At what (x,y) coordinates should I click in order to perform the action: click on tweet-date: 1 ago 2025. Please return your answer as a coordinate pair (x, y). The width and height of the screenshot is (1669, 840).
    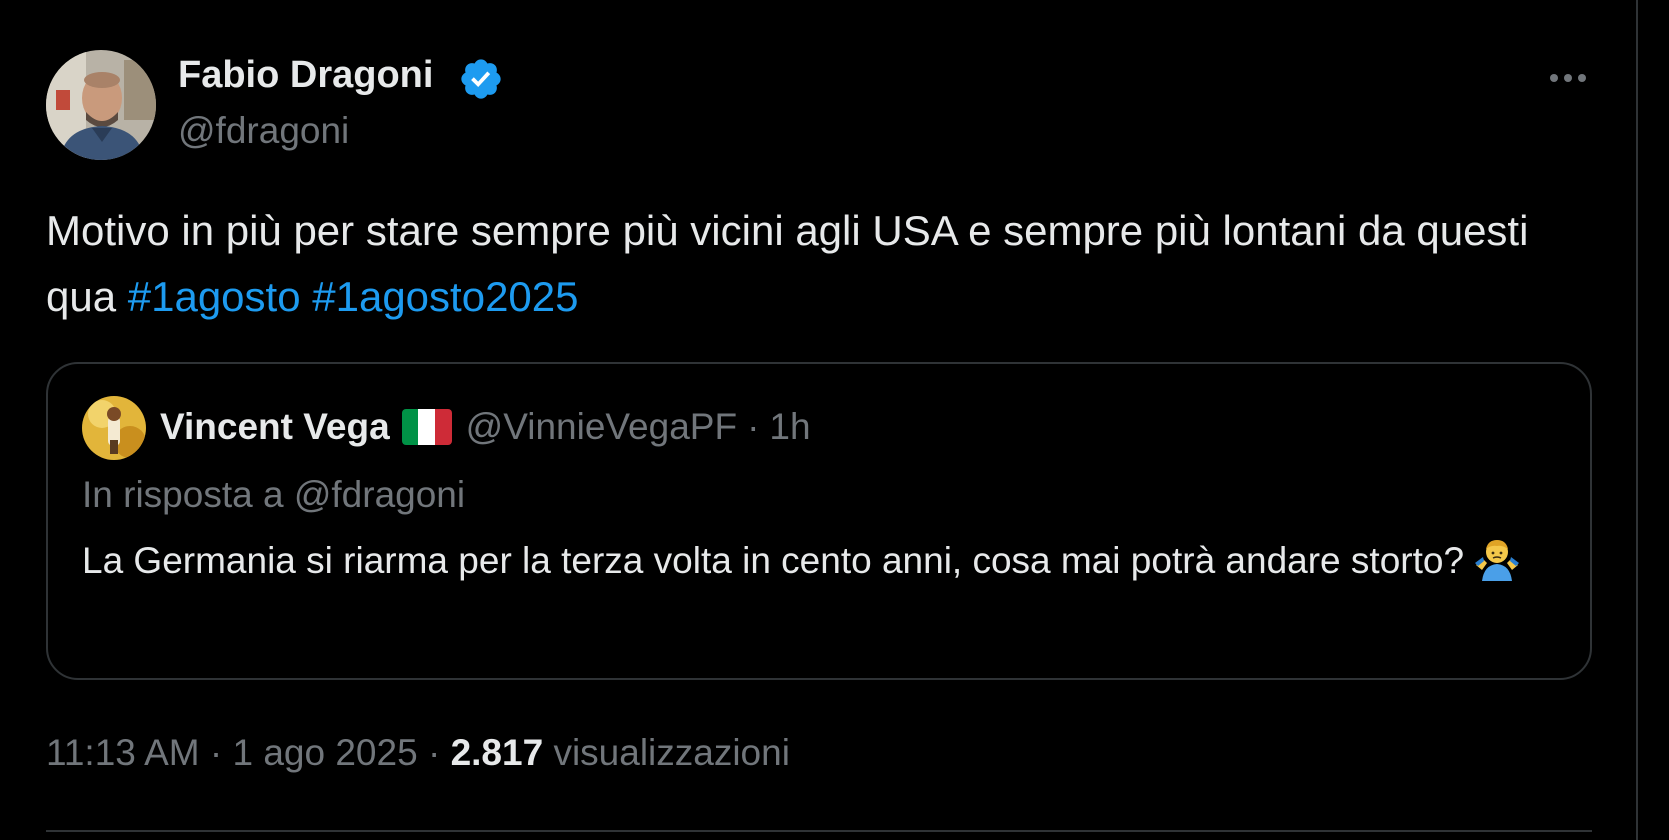
    Looking at the image, I should click on (324, 752).